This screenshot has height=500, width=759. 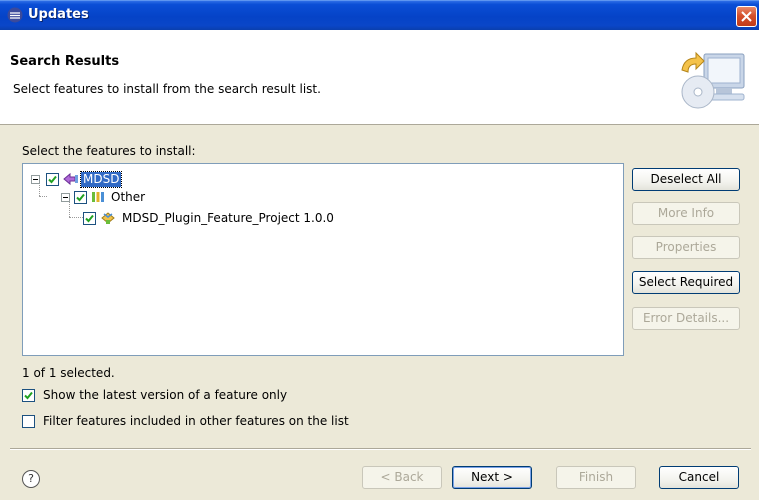 I want to click on tree-label-feature: MDSD_Plugin_Feature_Project 1.0.0, so click(x=228, y=217).